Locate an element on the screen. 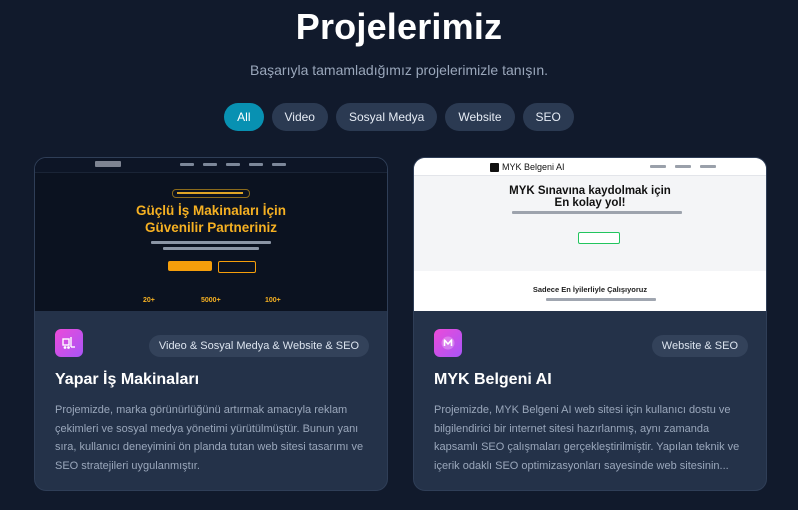  forklift-icon is located at coordinates (69, 343).